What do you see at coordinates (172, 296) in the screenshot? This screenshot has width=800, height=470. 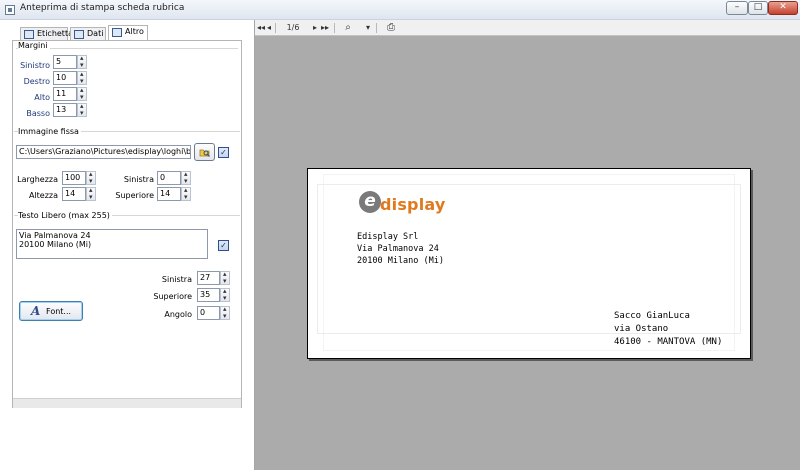 I see `text-superiore-label: Superiore` at bounding box center [172, 296].